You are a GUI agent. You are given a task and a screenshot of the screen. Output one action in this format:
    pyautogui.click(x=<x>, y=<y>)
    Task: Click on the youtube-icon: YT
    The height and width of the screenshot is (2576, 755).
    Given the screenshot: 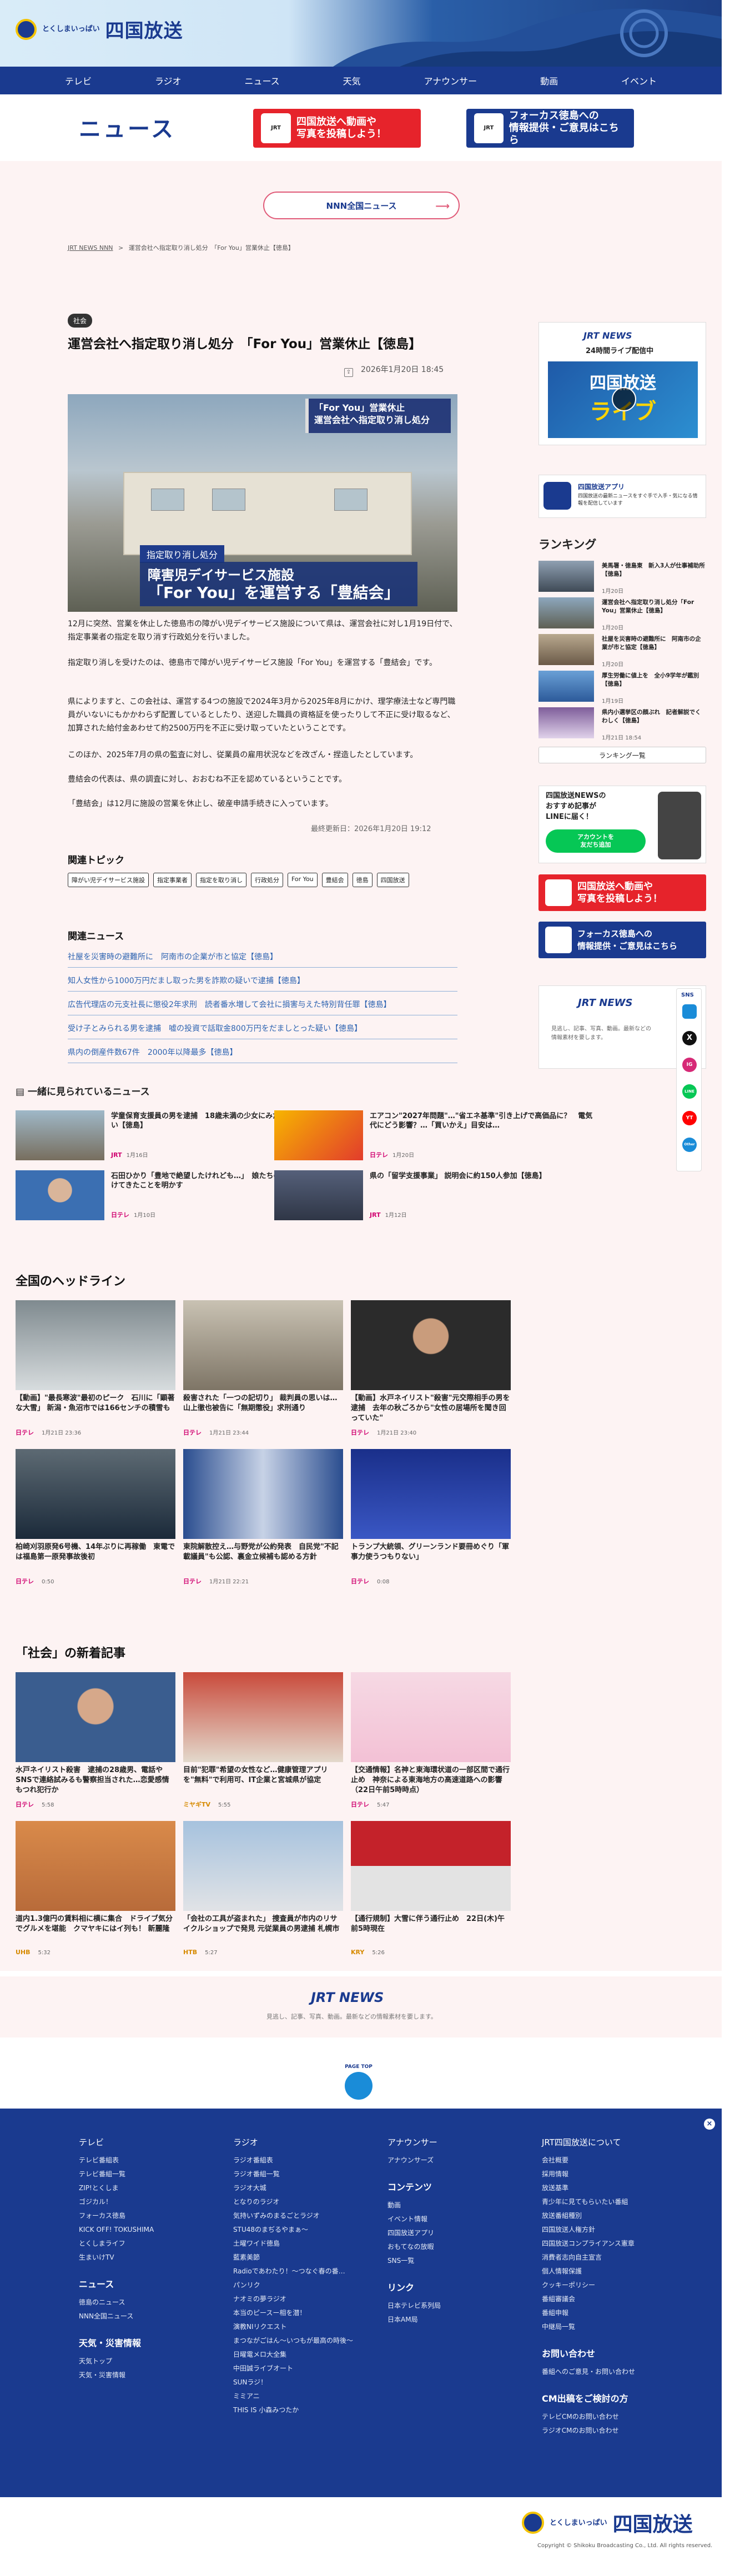 What is the action you would take?
    pyautogui.click(x=690, y=1118)
    